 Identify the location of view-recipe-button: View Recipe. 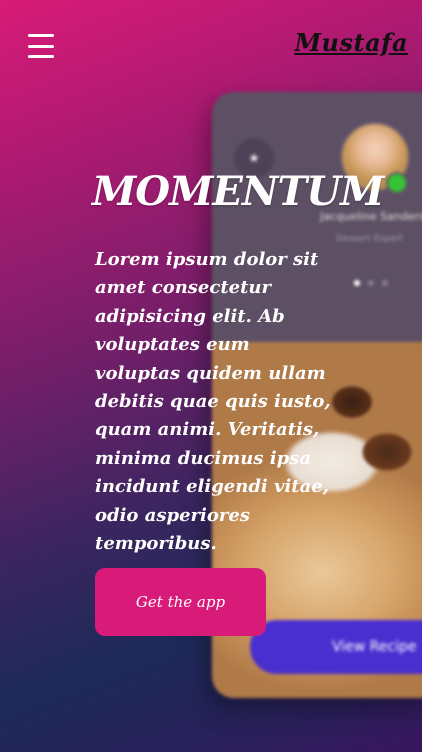
(336, 647).